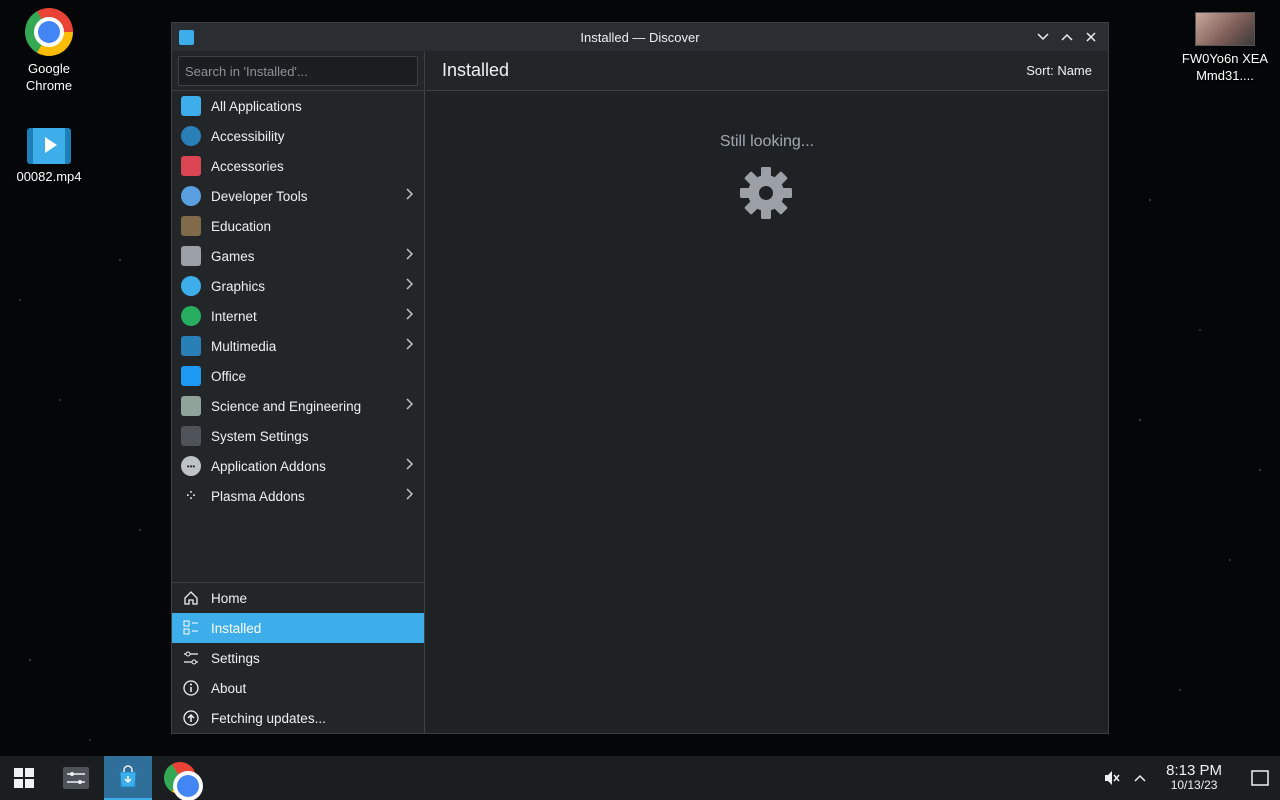  I want to click on office-icon, so click(191, 376).